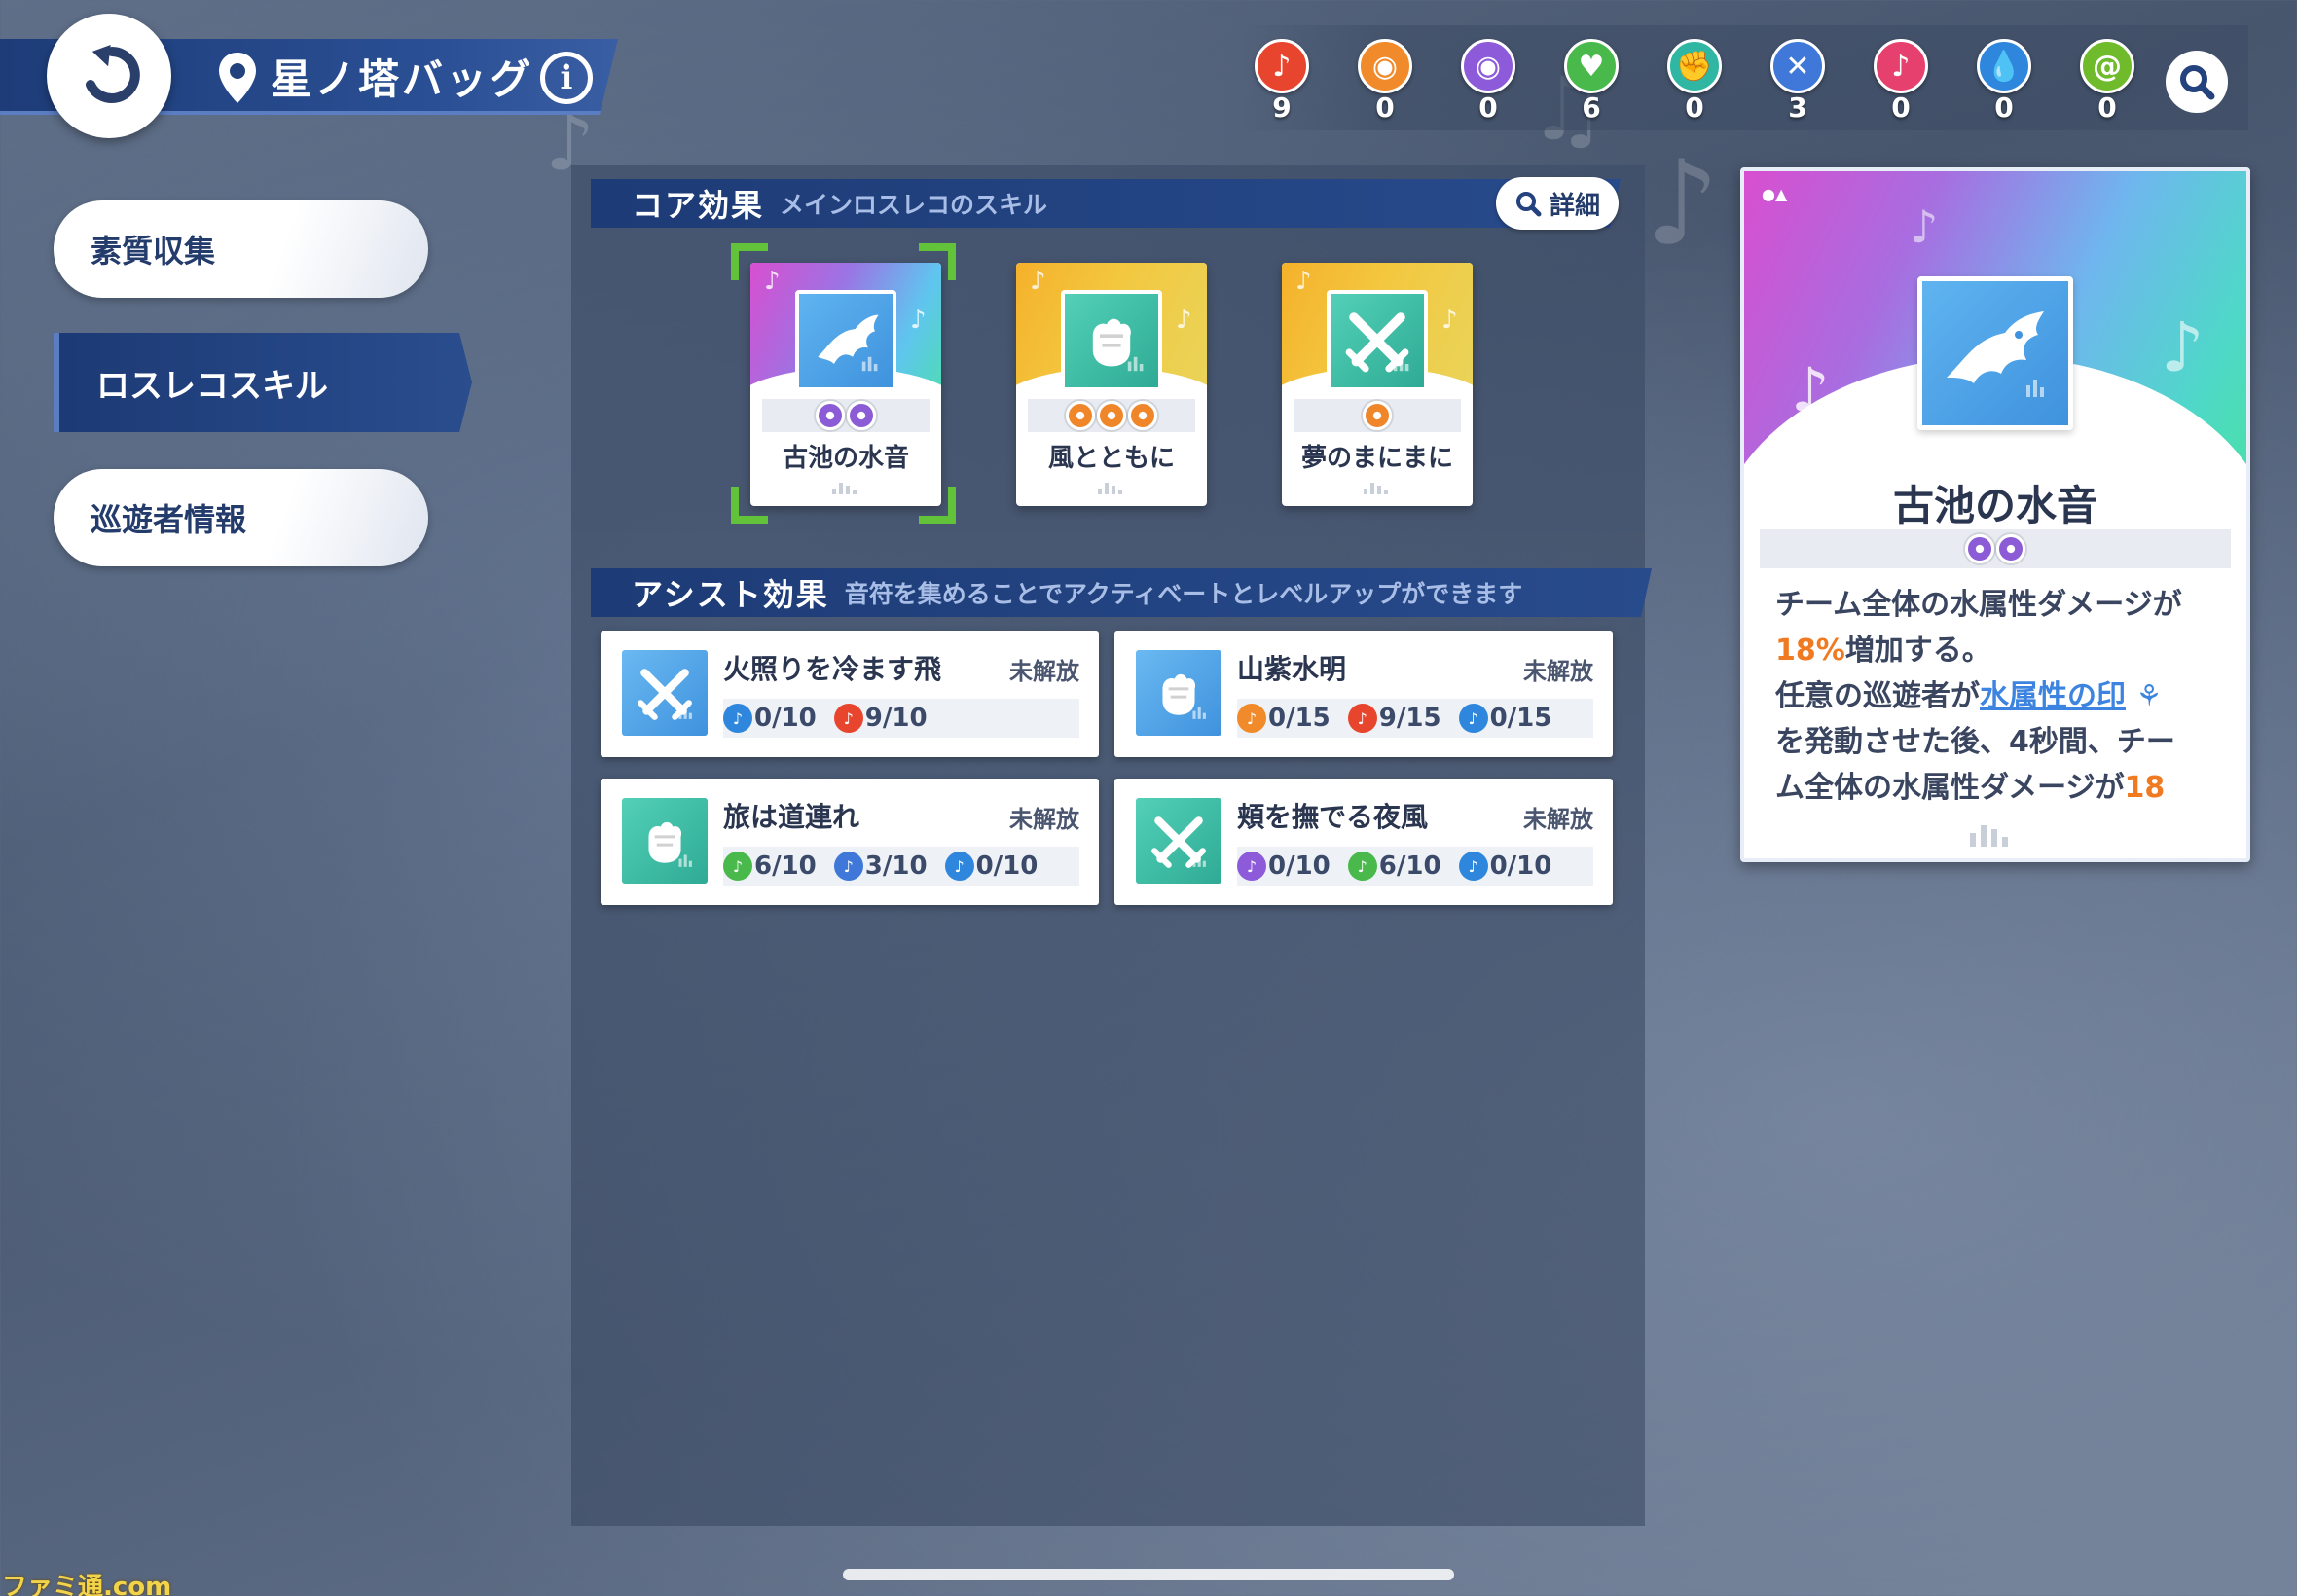 The height and width of the screenshot is (1596, 2297). I want to click on assist-skill-card: 旅は道連れ 未解放 ♪ 6/10 ♪ 3/10 ♪ 0/10, so click(850, 842).